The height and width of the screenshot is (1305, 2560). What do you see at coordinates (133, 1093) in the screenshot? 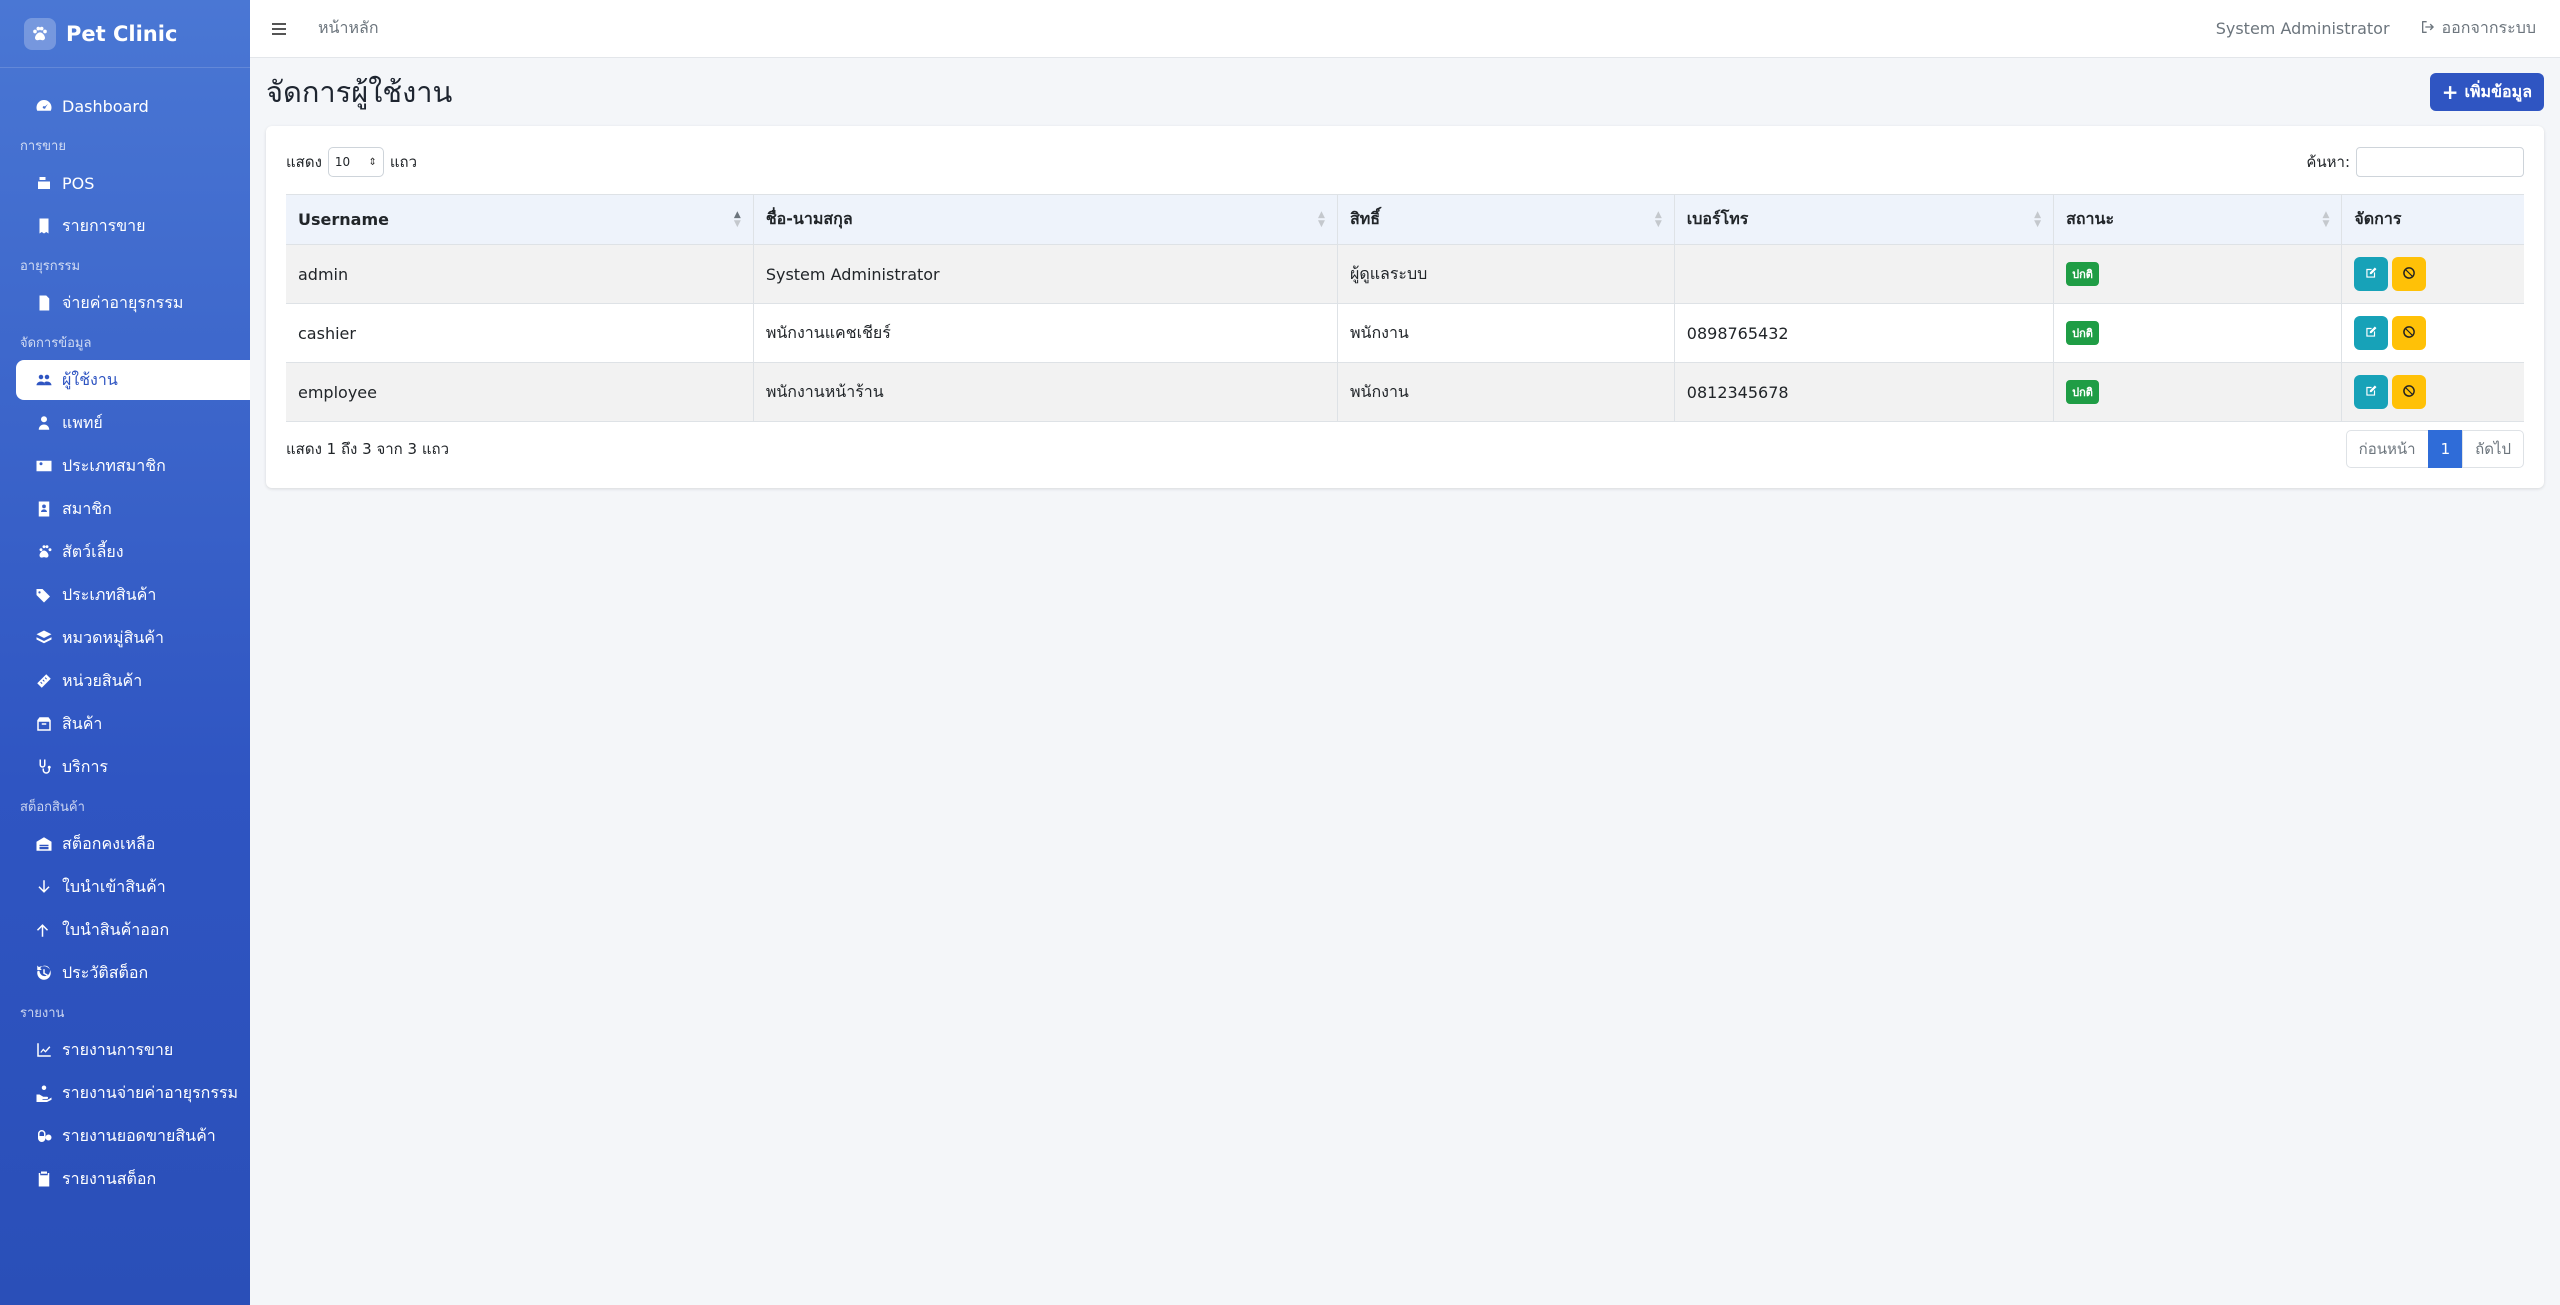
I see `sidebar-item-hand-money: รายงานจ่ายค่าอายุรกรรม` at bounding box center [133, 1093].